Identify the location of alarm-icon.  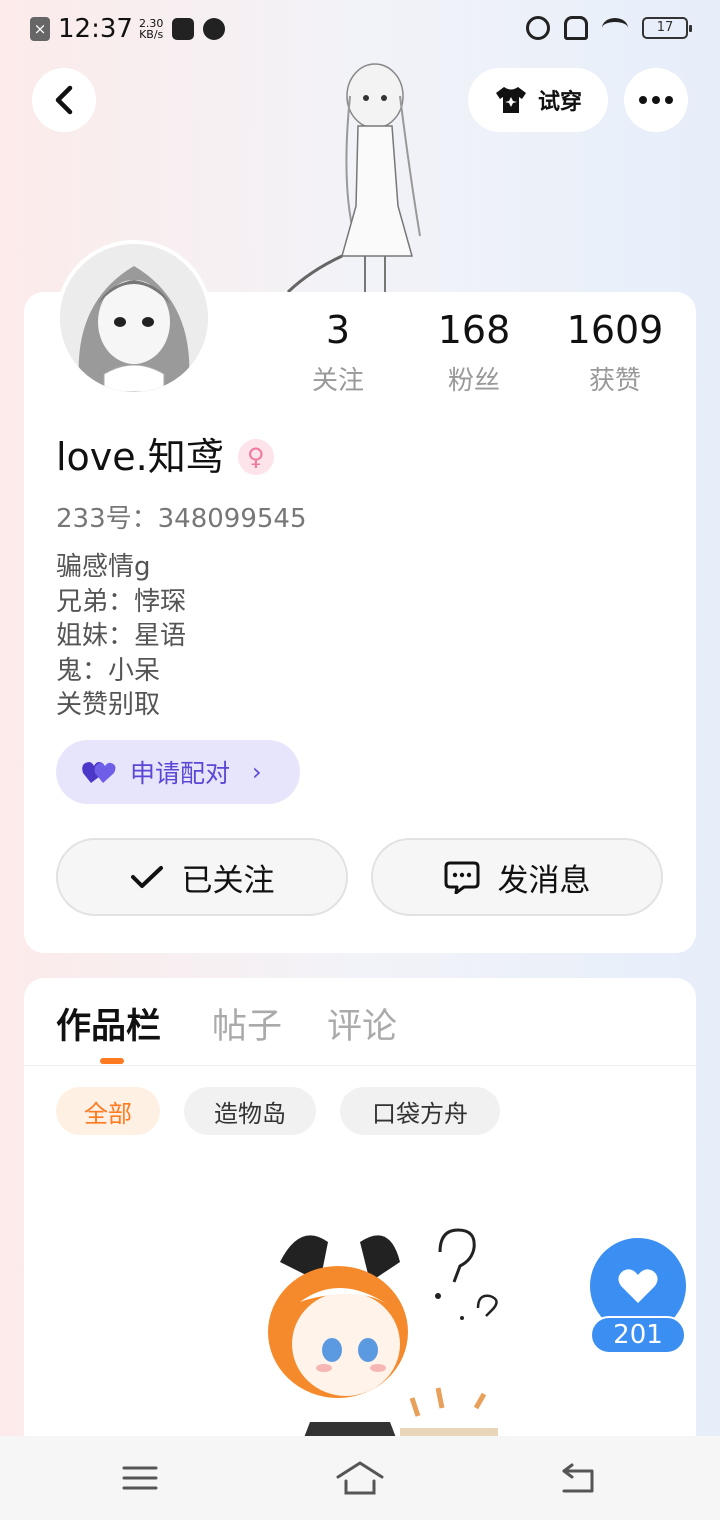
(538, 28).